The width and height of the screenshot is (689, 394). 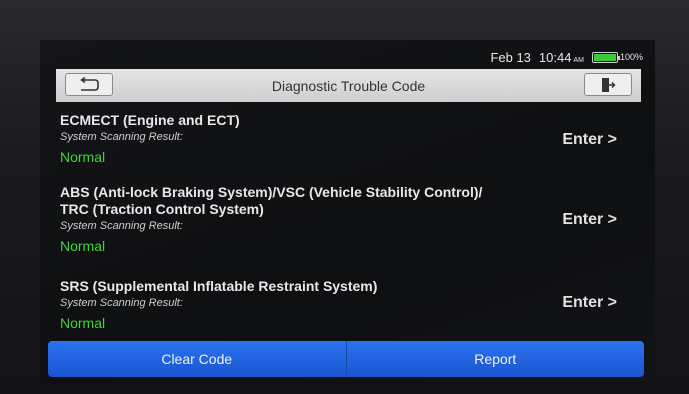 What do you see at coordinates (589, 303) in the screenshot?
I see `enter-button-srs: Enter >` at bounding box center [589, 303].